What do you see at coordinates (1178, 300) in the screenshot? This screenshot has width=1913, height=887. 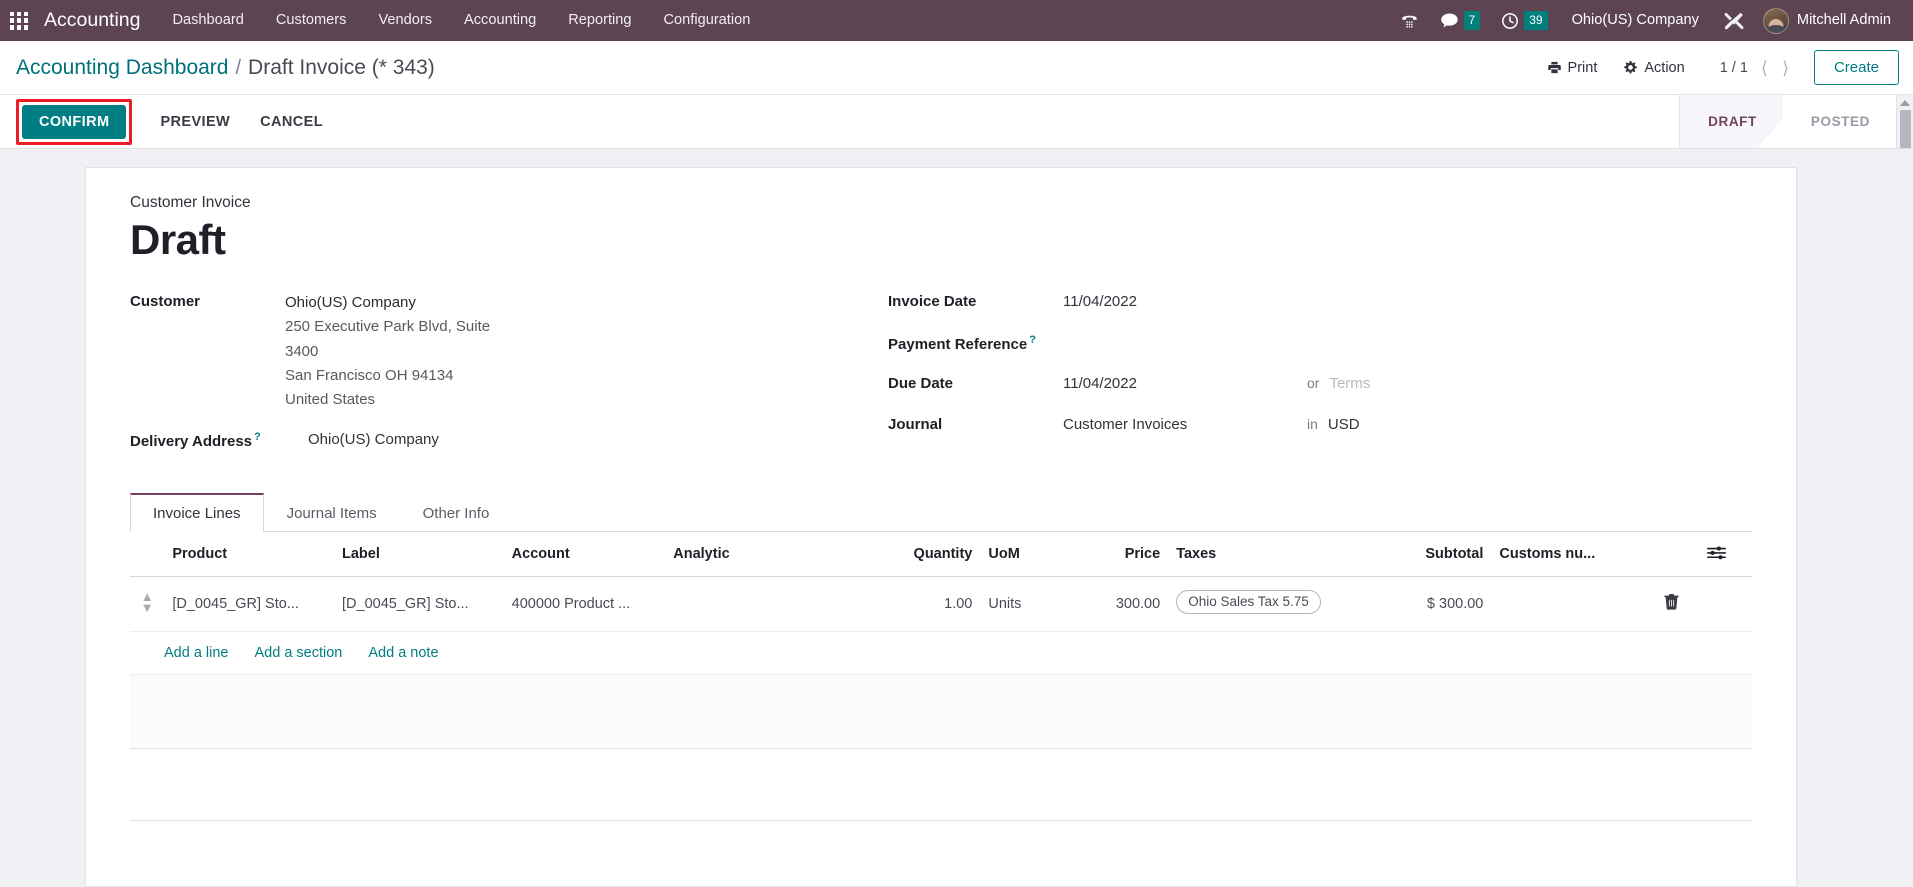 I see `invoice-date-input: 11/04/2022` at bounding box center [1178, 300].